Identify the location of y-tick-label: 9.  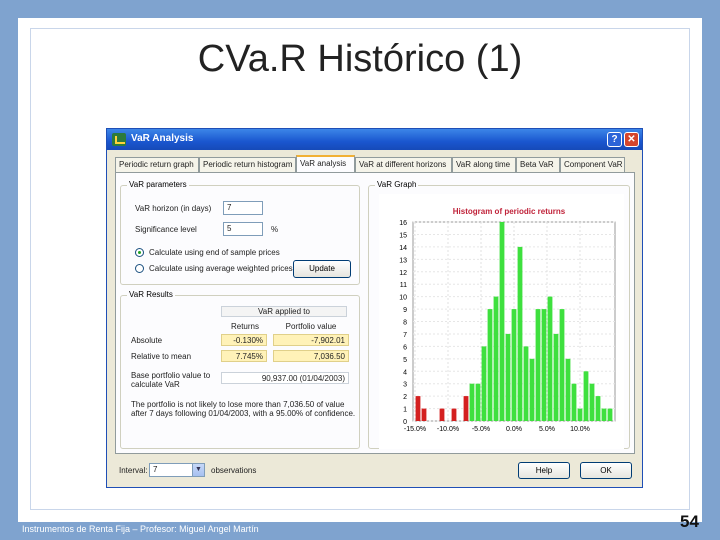
(405, 310).